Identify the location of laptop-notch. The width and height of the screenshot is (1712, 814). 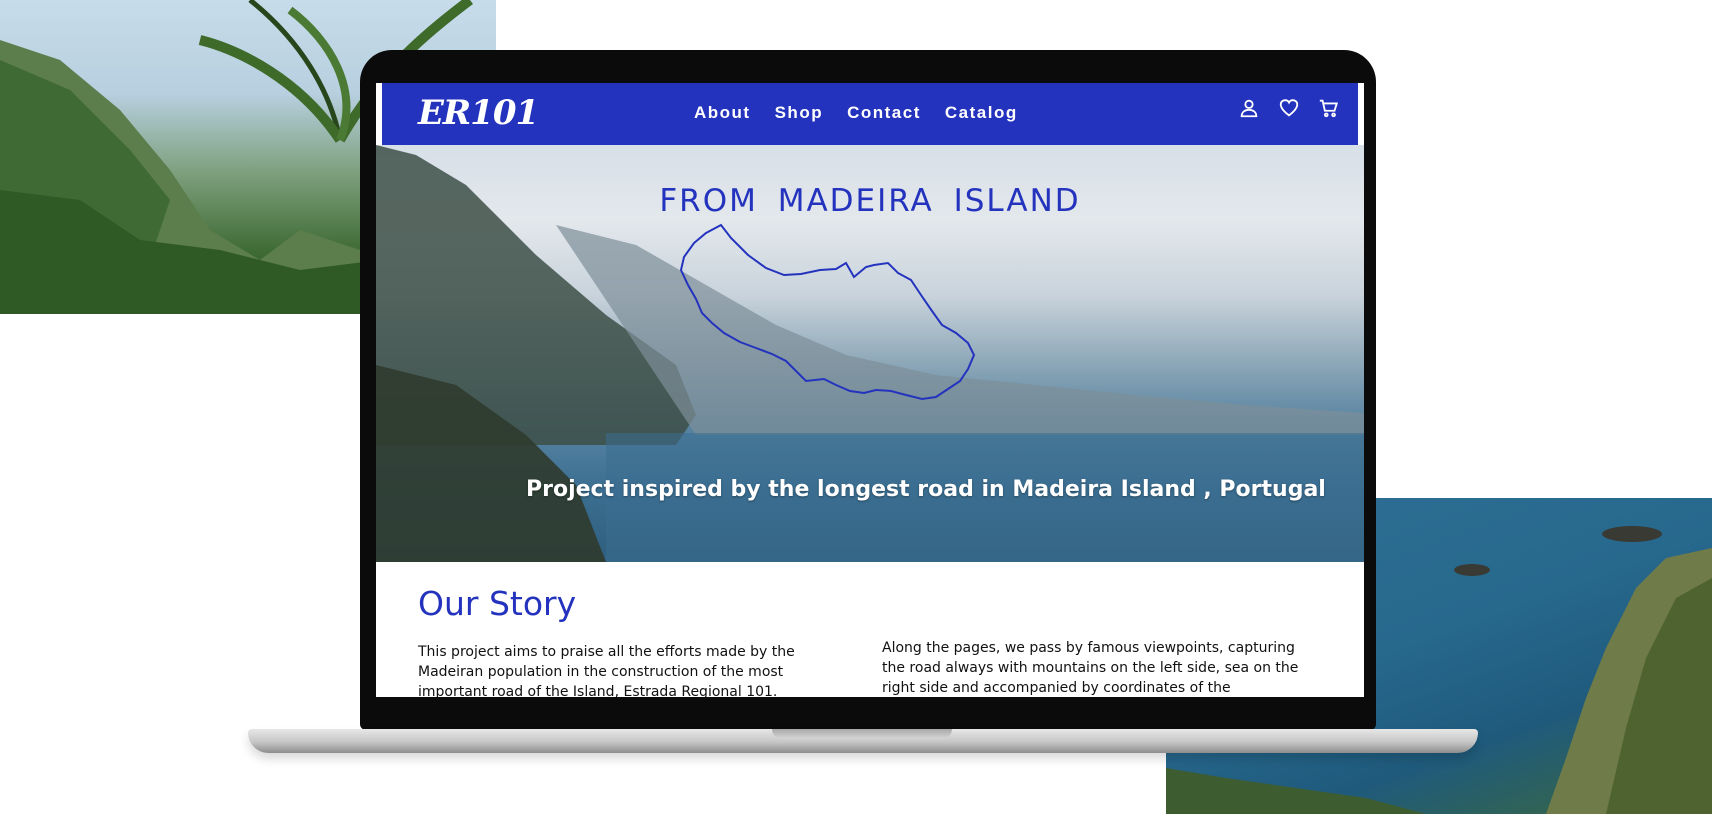
(862, 734).